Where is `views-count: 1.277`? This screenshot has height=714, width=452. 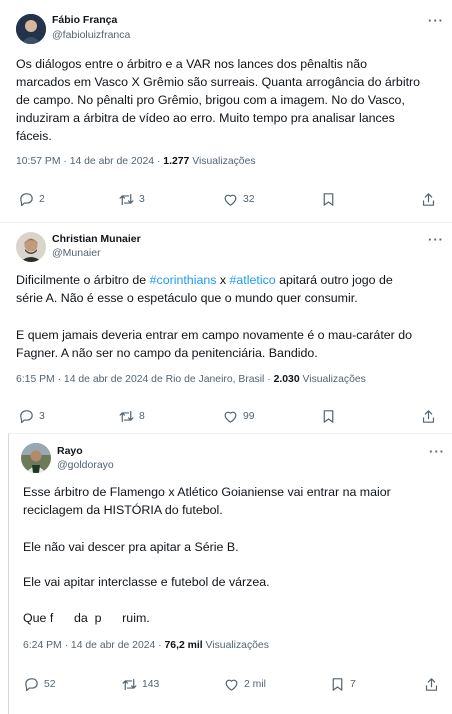 views-count: 1.277 is located at coordinates (176, 161).